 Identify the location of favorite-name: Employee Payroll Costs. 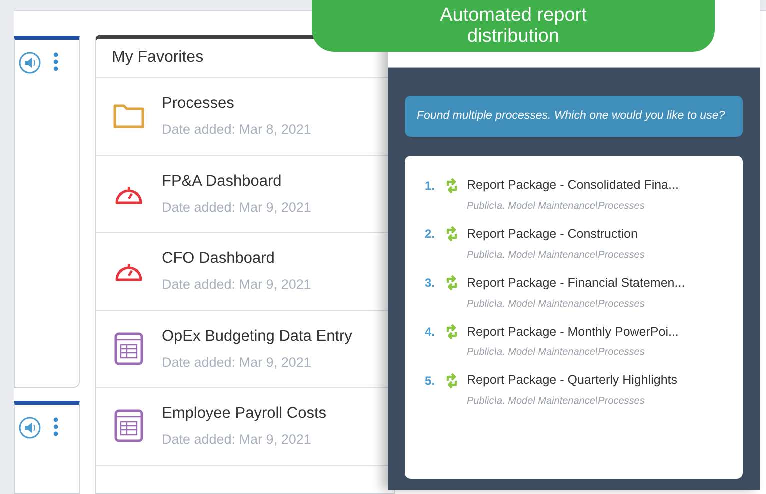
(244, 414).